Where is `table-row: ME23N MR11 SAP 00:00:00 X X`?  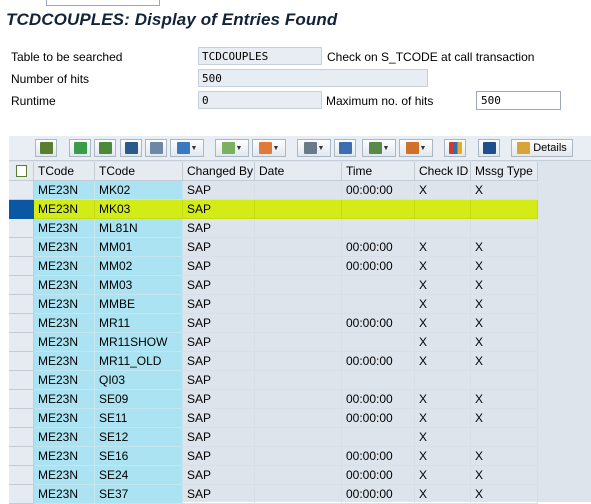 table-row: ME23N MR11 SAP 00:00:00 X X is located at coordinates (286, 323).